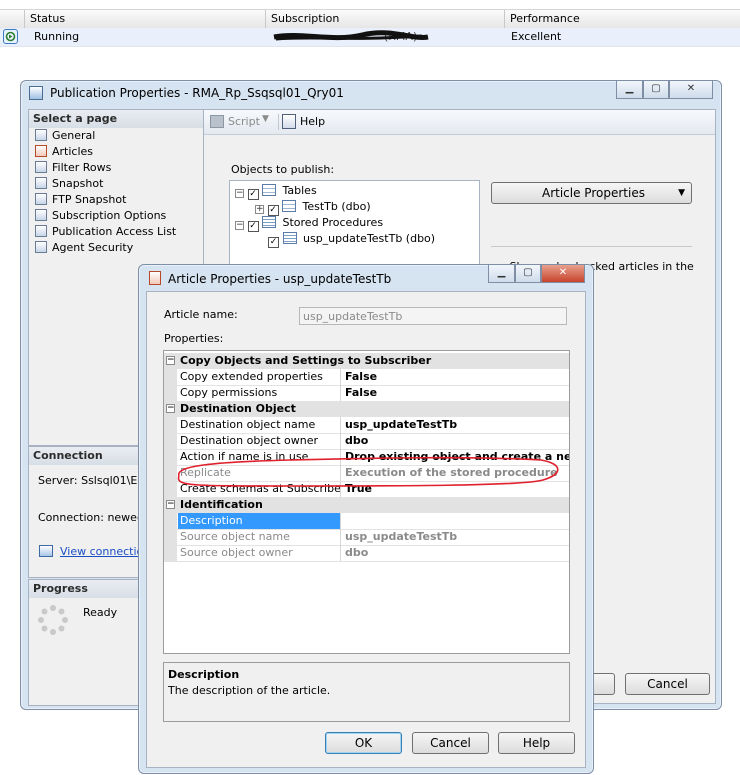 Image resolution: width=740 pixels, height=775 pixels. Describe the element at coordinates (366, 409) in the screenshot. I see `category-destination-object: − Destination Object` at that location.